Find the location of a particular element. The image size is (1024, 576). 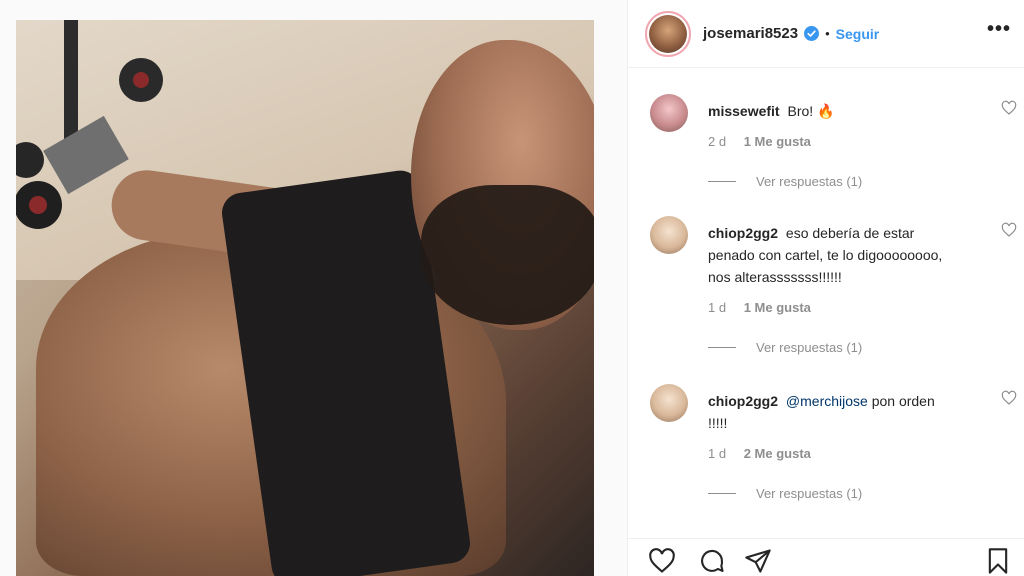

comment-mention: @merchijose is located at coordinates (827, 401).